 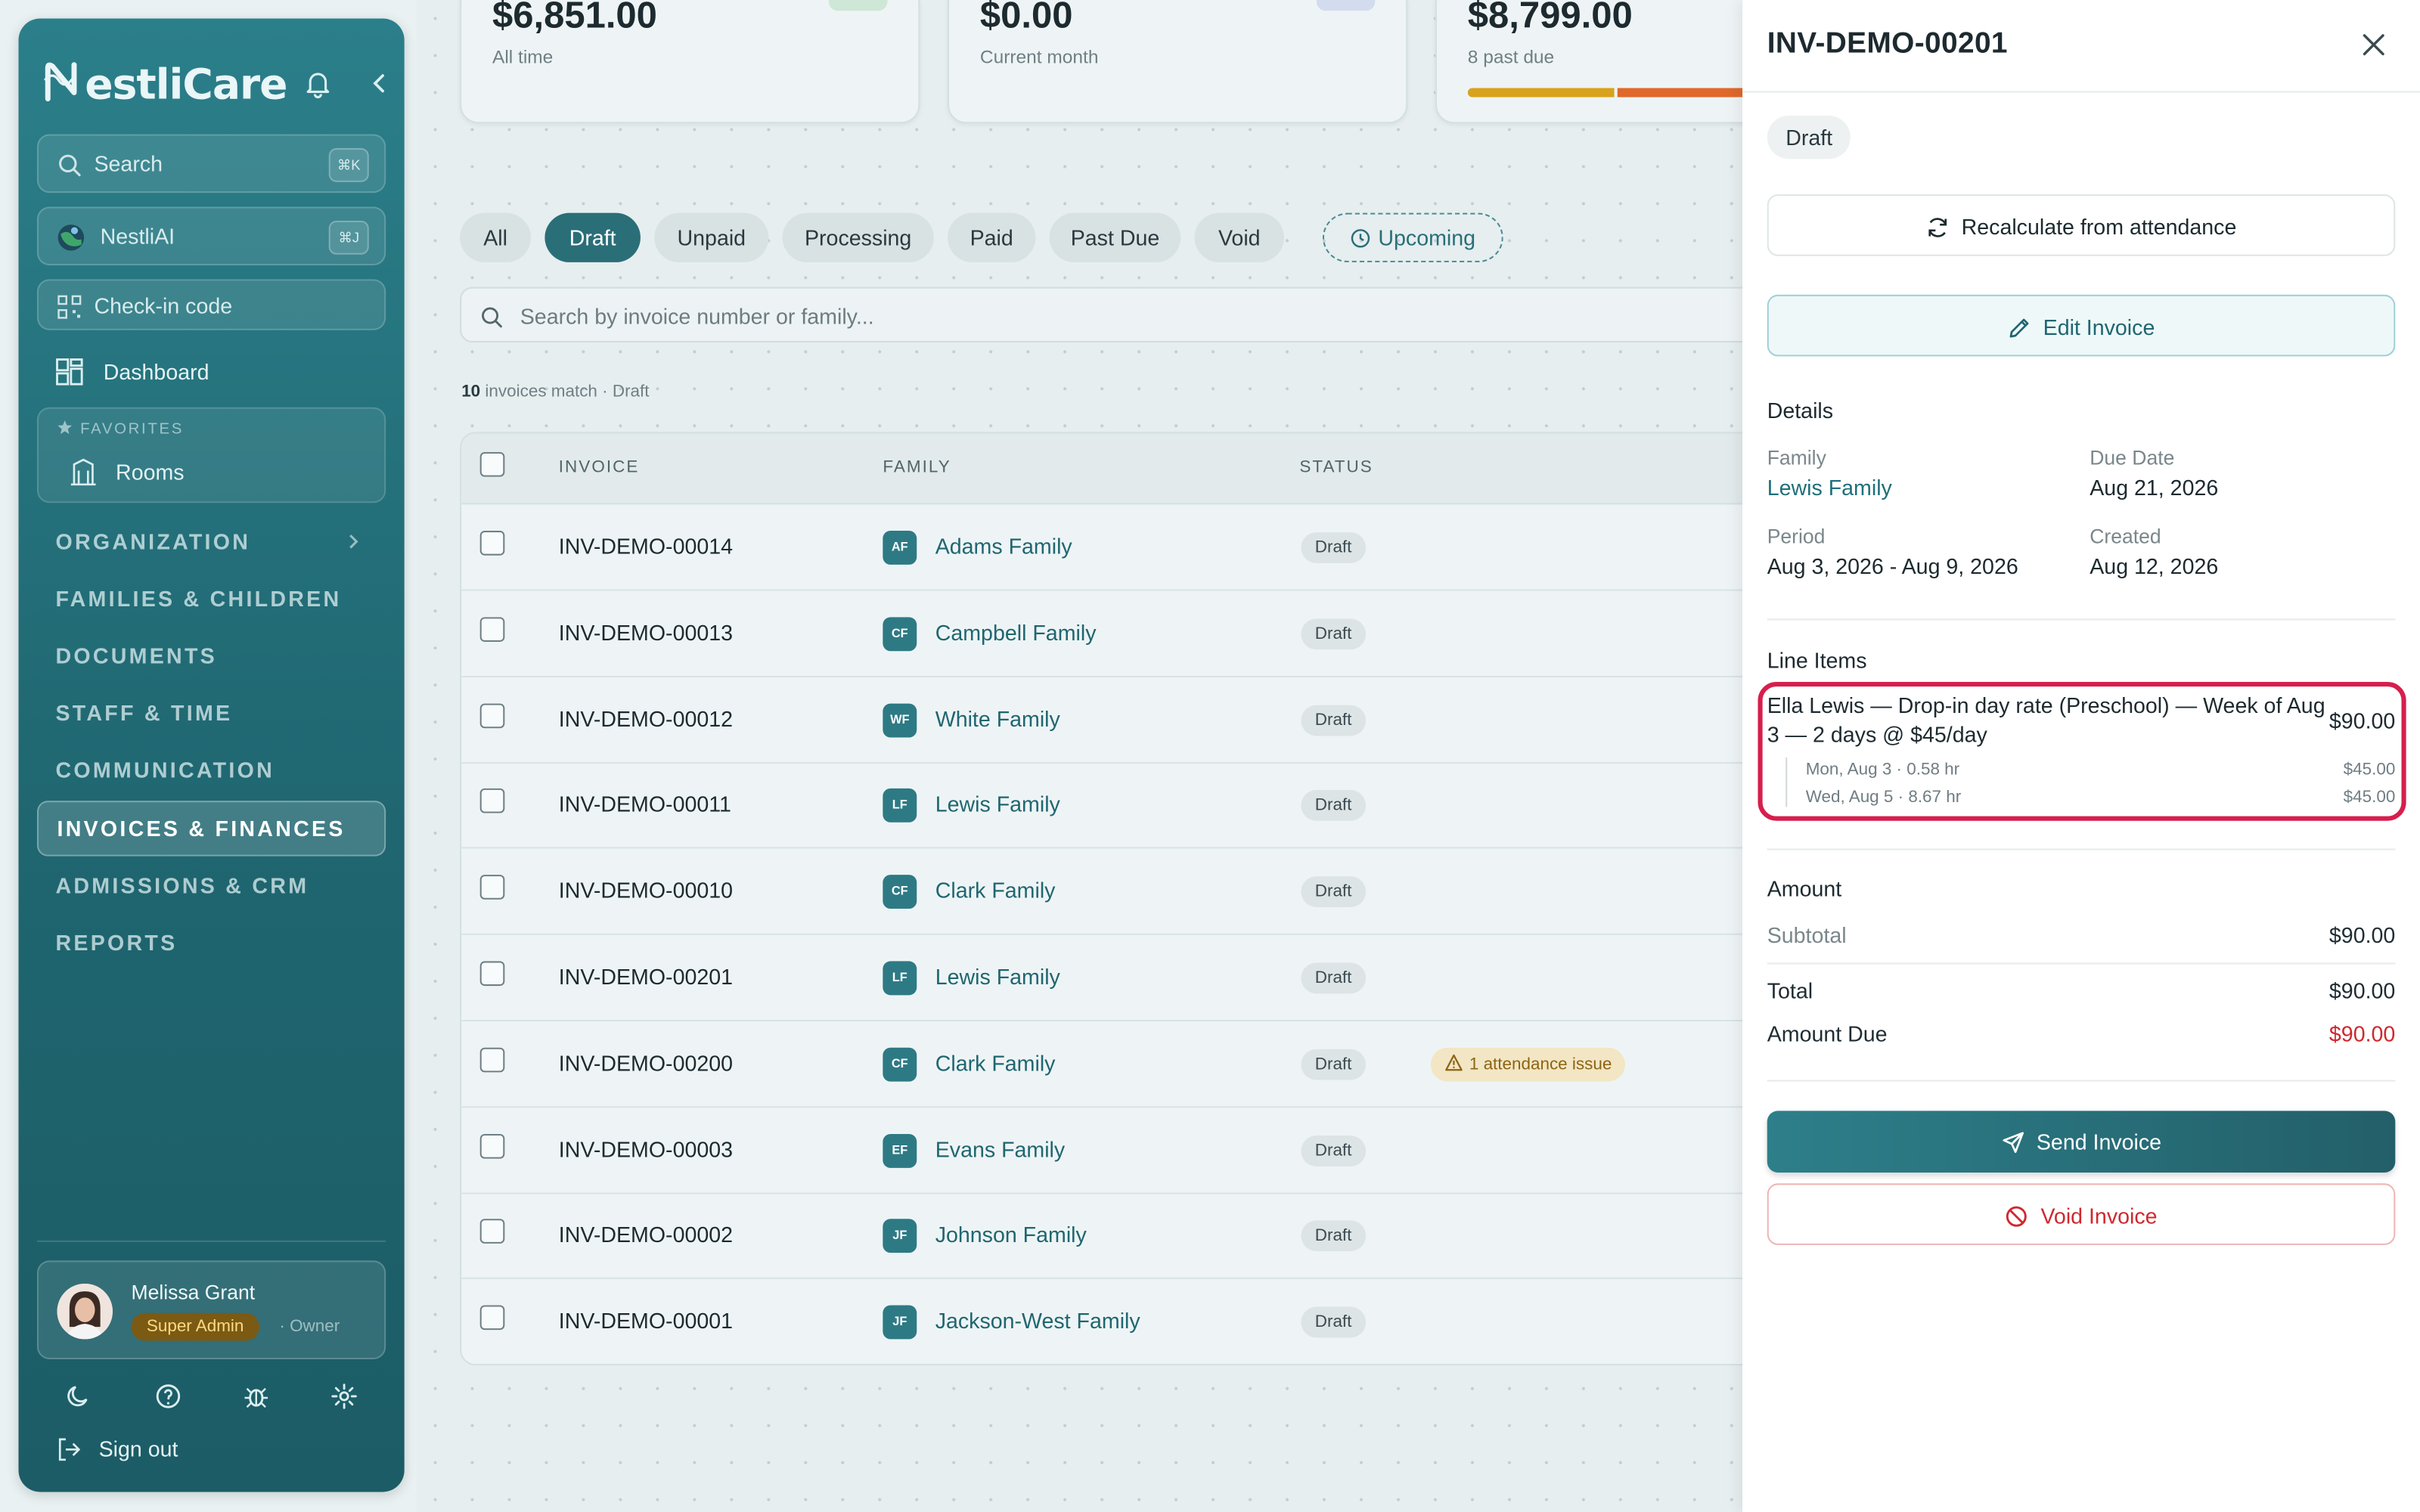 What do you see at coordinates (1108, 720) in the screenshot?
I see `table-row: INV-DEMO-00012 WF White Family Draft` at bounding box center [1108, 720].